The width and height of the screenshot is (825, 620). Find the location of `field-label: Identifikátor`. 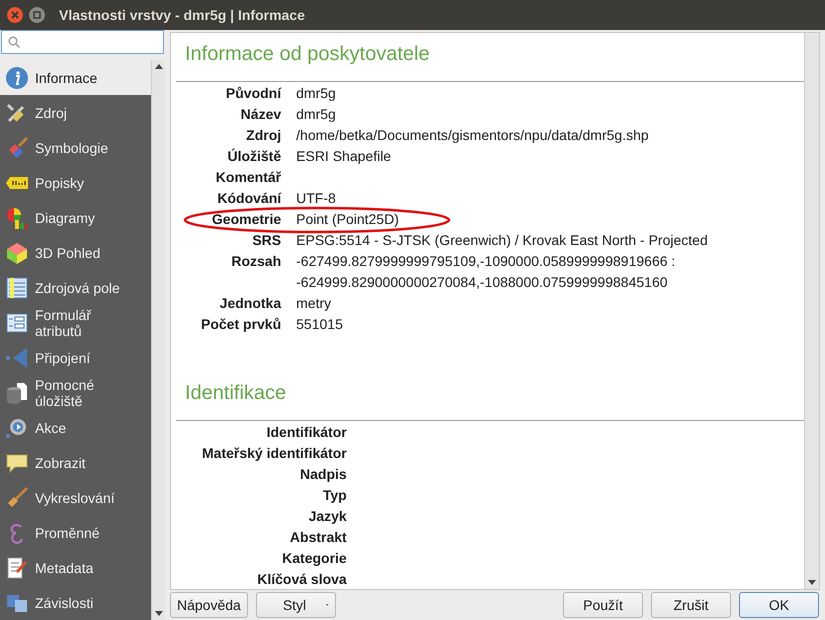

field-label: Identifikátor is located at coordinates (306, 432).